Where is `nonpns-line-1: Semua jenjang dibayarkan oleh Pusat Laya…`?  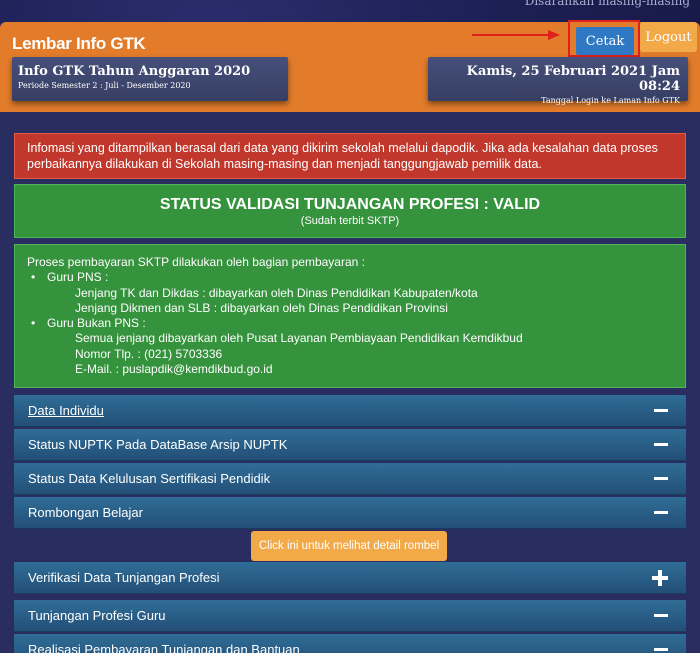
nonpns-line-1: Semua jenjang dibayarkan oleh Pusat Laya… is located at coordinates (299, 338).